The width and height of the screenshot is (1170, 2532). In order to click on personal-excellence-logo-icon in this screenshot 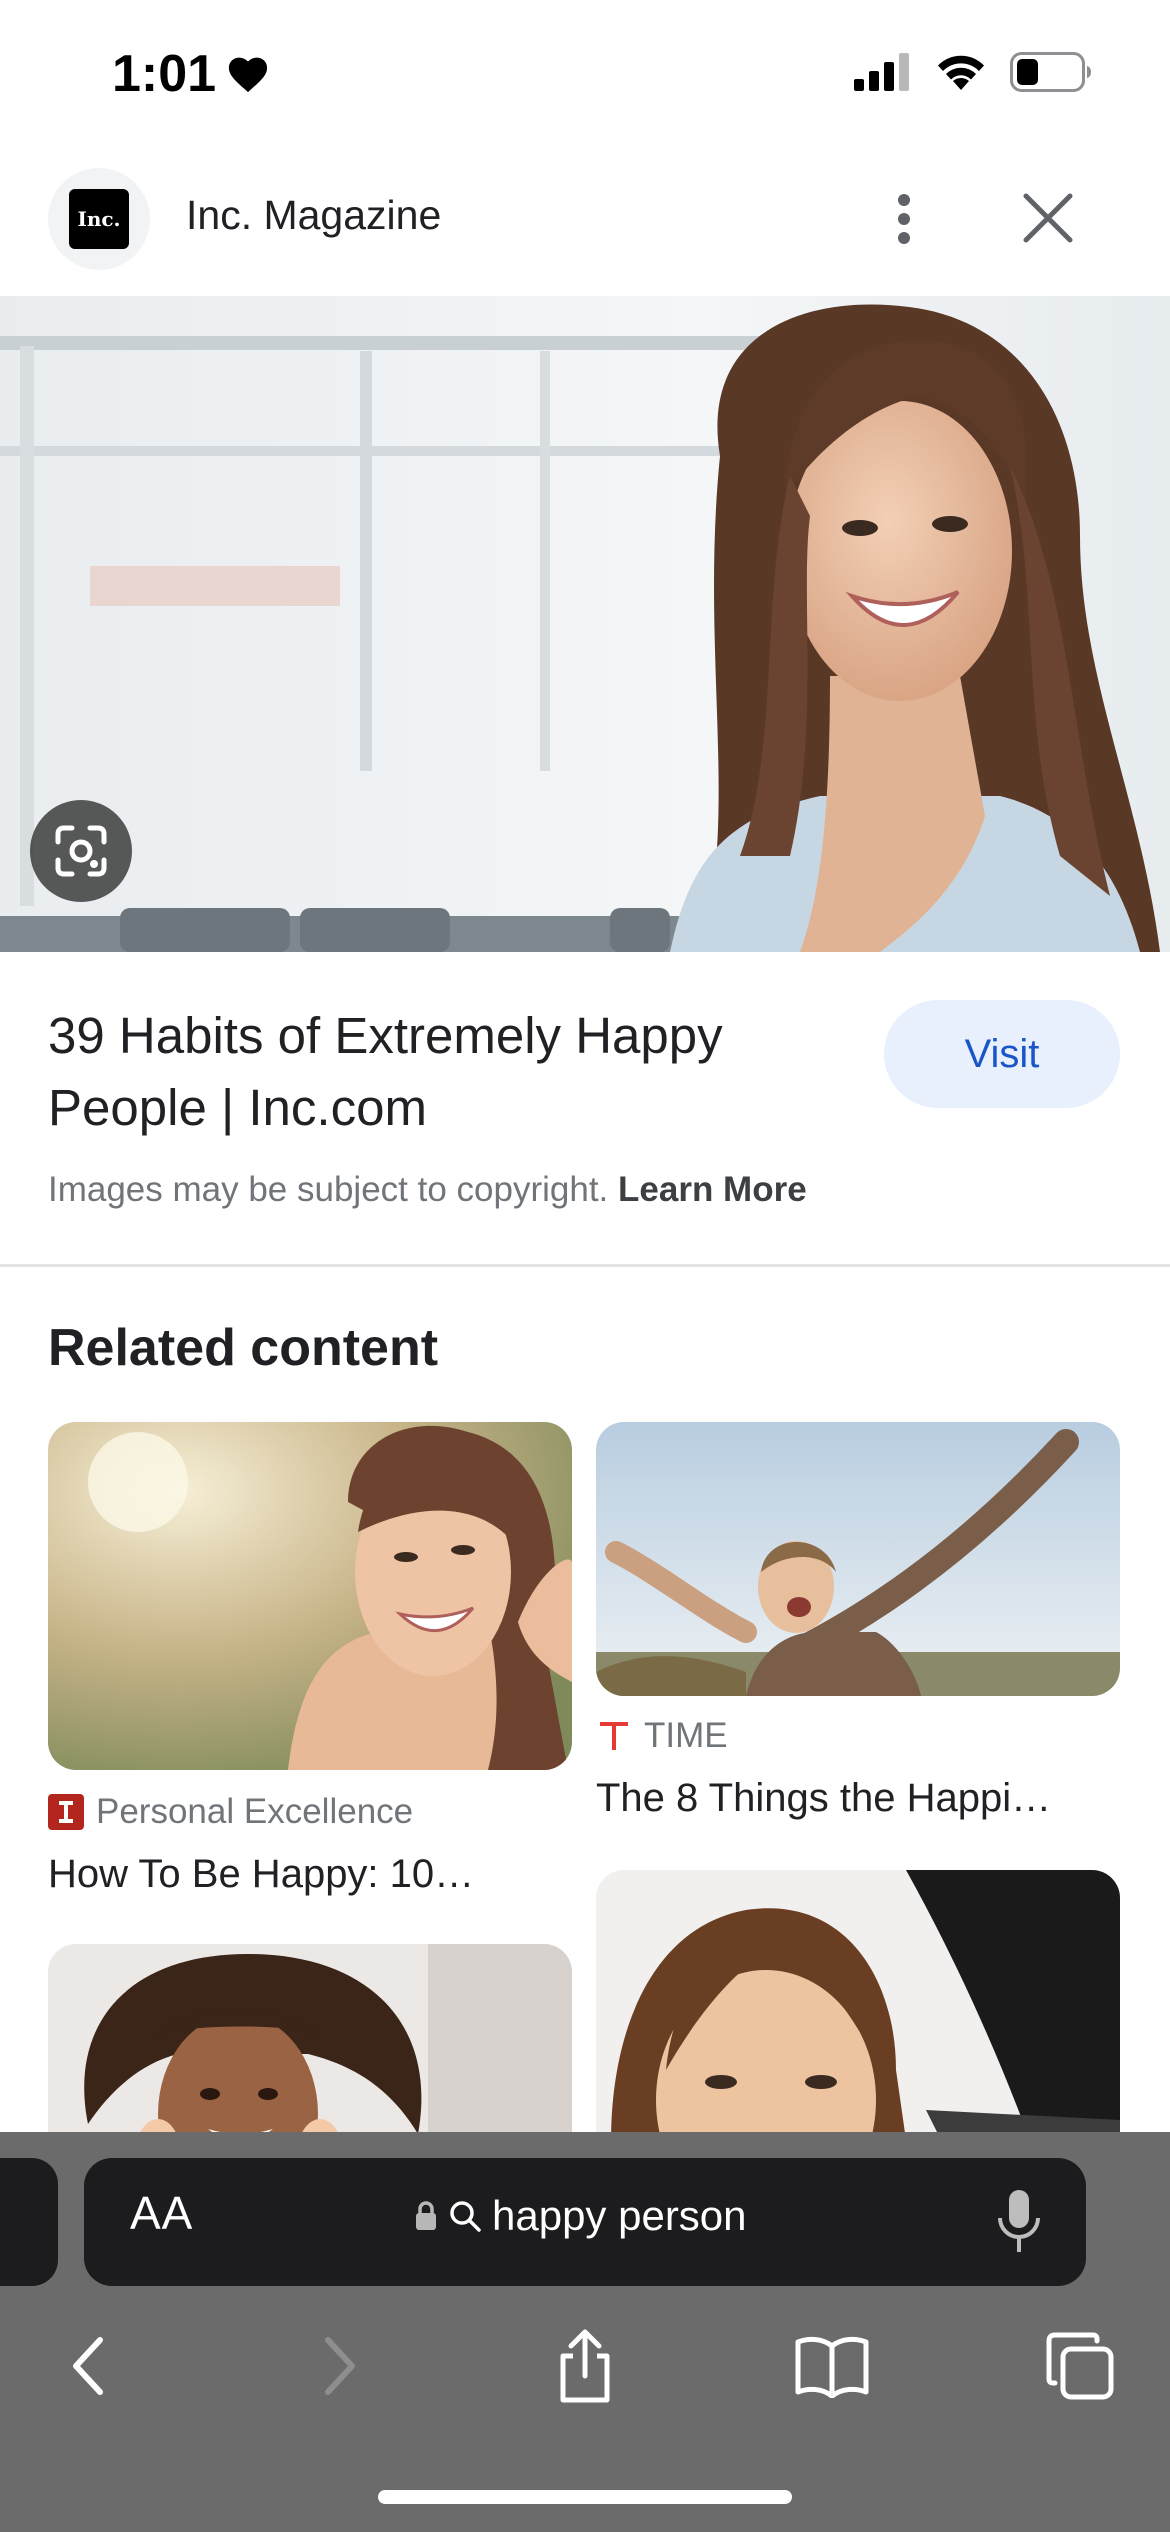, I will do `click(66, 1812)`.